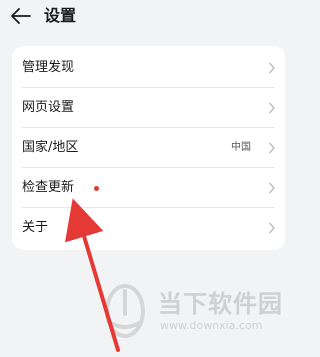 Image resolution: width=320 pixels, height=357 pixels. Describe the element at coordinates (48, 107) in the screenshot. I see `settings-row-label: 网页设置` at that location.